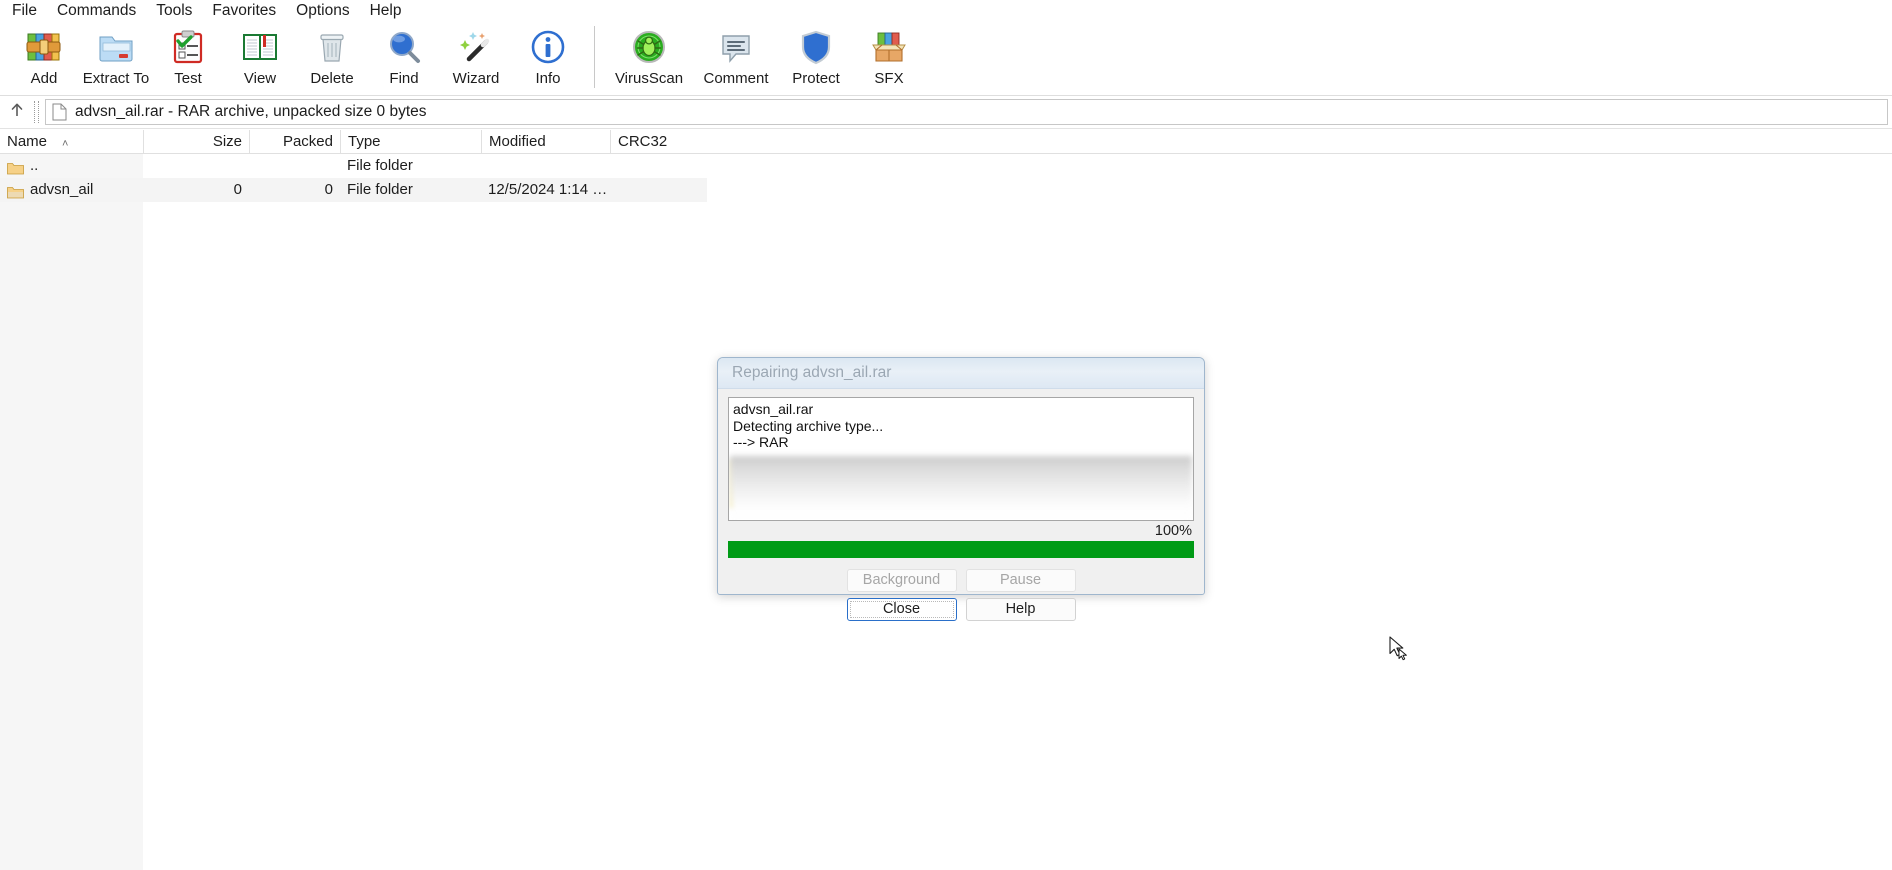  What do you see at coordinates (260, 47) in the screenshot?
I see `view-book-icon` at bounding box center [260, 47].